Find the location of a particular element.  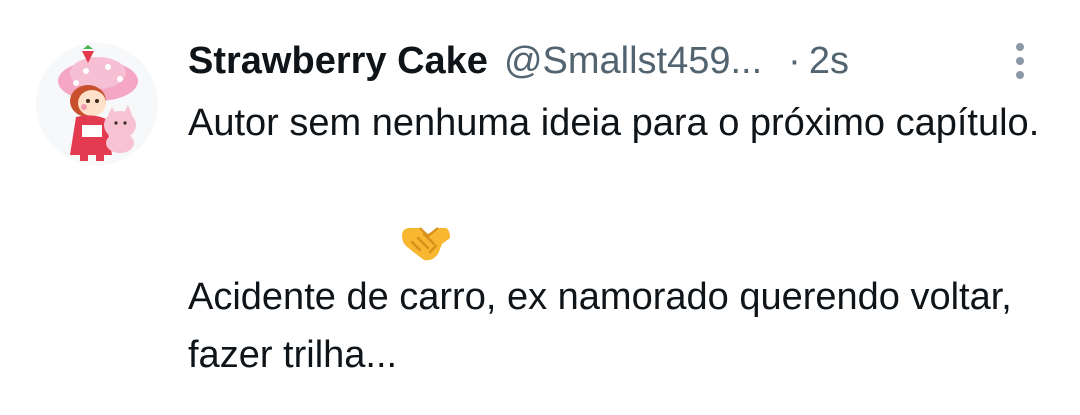

more-vertical-icon is located at coordinates (1020, 61).